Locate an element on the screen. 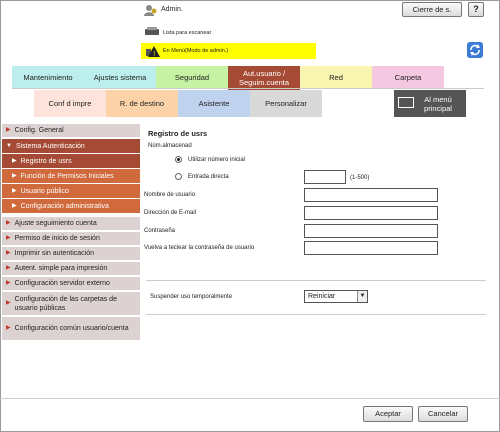 This screenshot has width=500, height=432. menu-label: Configuración administrativa is located at coordinates (64, 206).